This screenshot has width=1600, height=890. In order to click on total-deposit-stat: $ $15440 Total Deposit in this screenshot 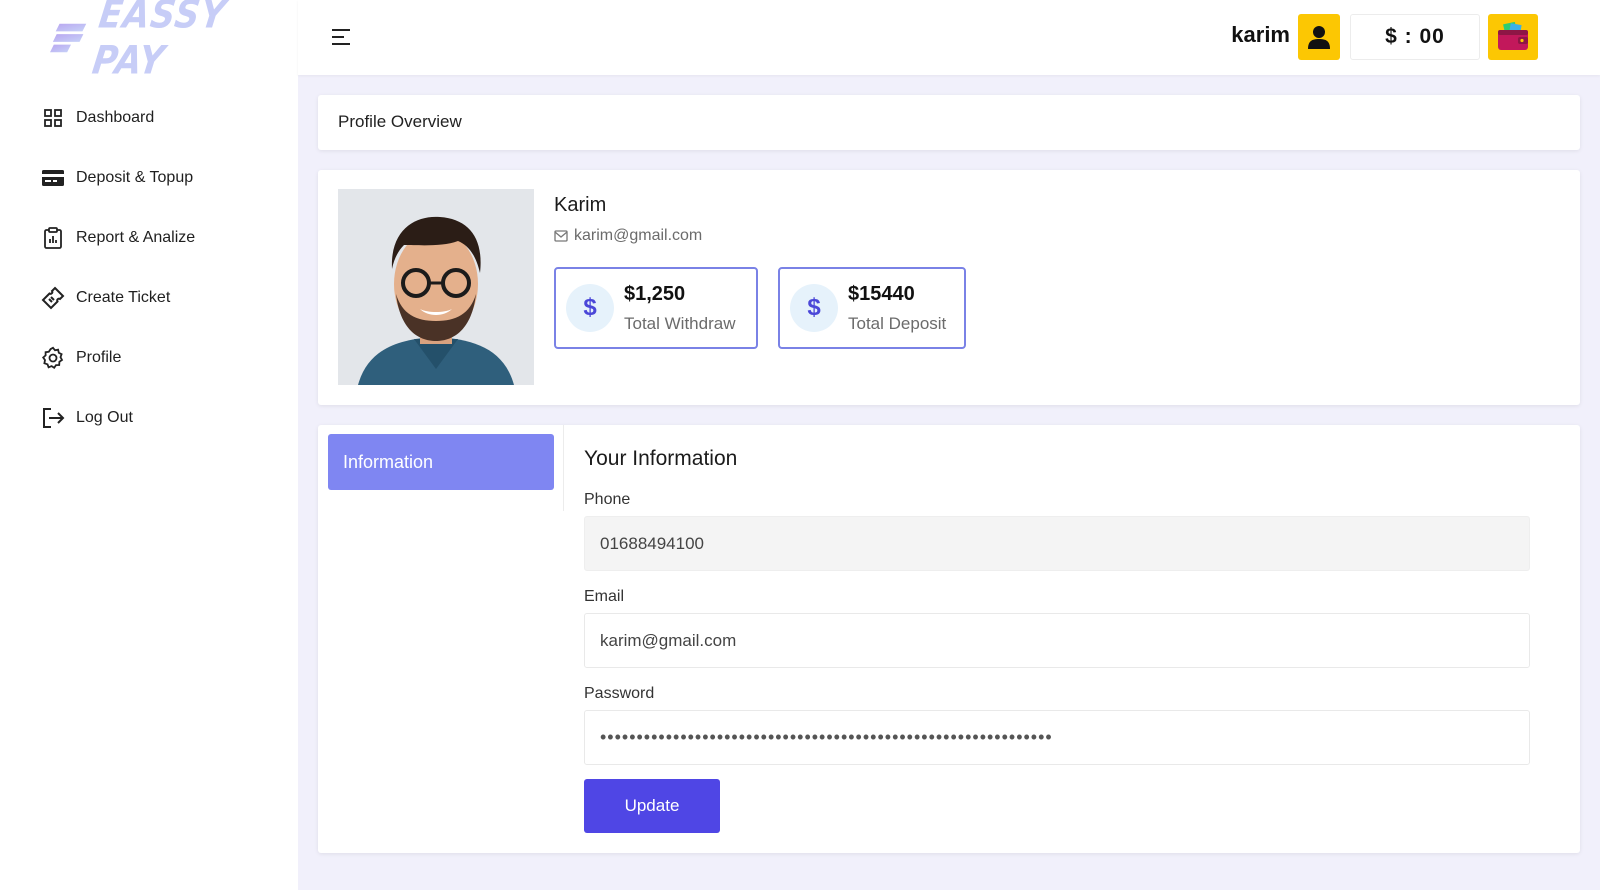, I will do `click(872, 308)`.